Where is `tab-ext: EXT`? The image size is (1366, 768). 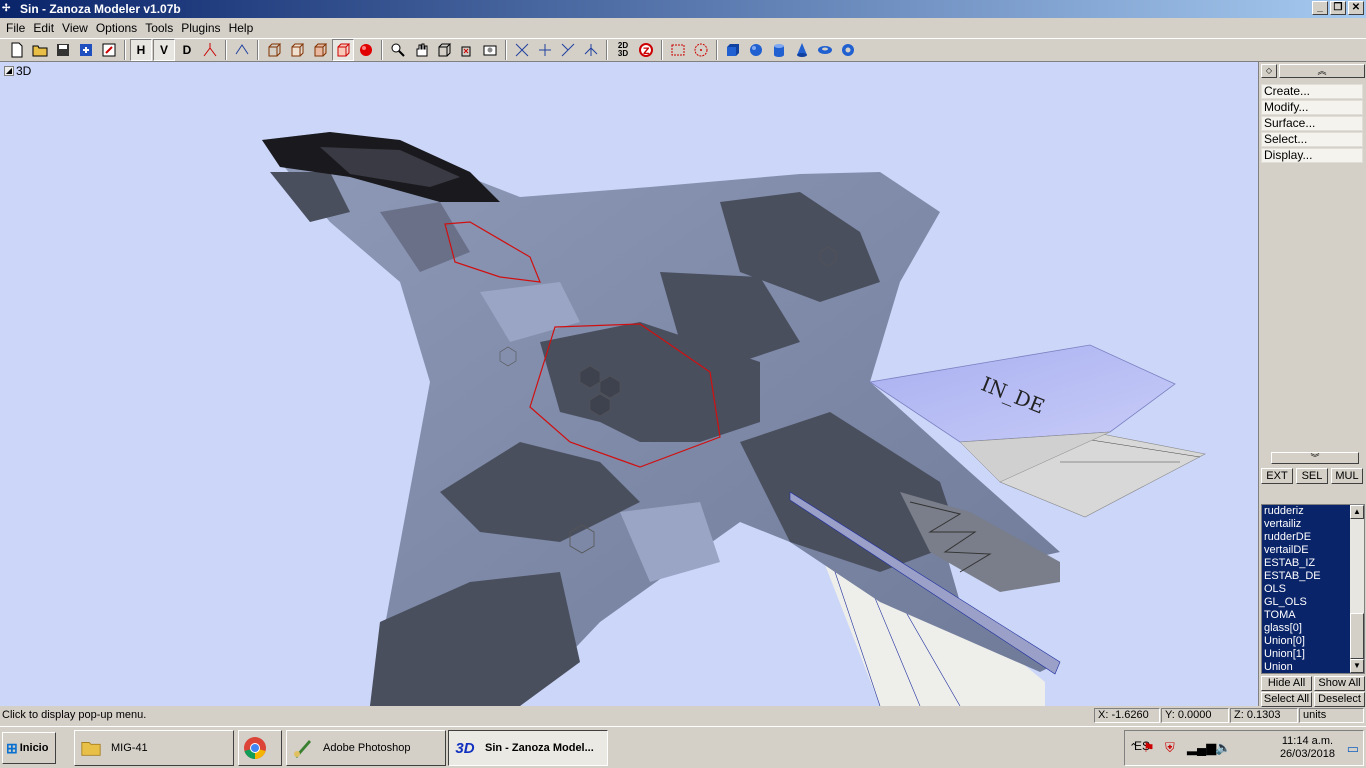 tab-ext: EXT is located at coordinates (1277, 476).